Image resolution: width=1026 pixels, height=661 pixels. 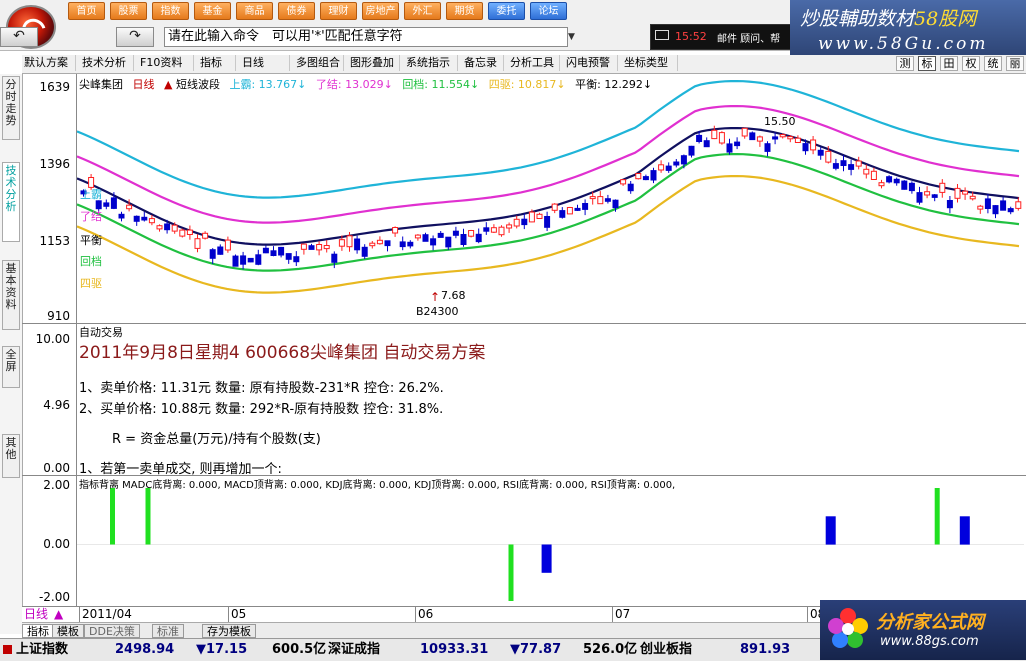 I want to click on stock-name: 尖峰集团, so click(x=101, y=84).